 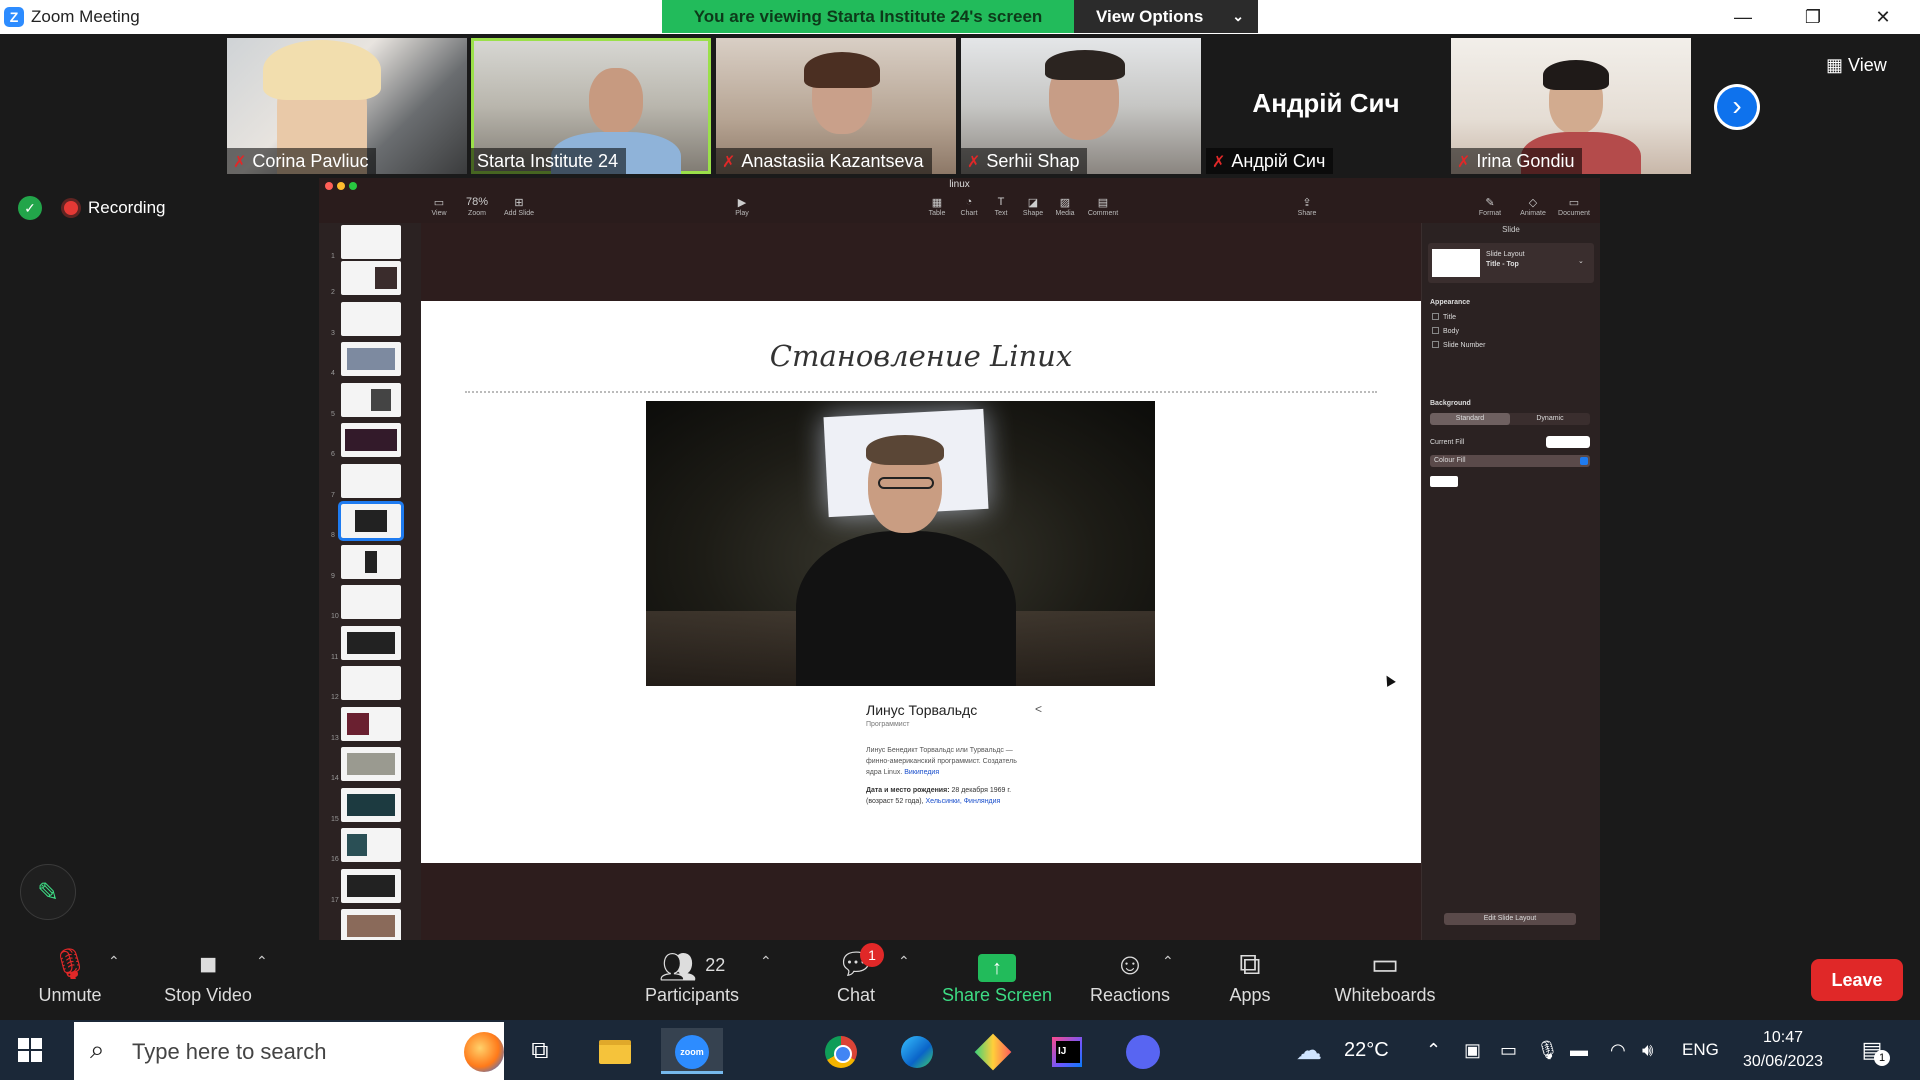 I want to click on next-participants-button: ›, so click(x=1737, y=107).